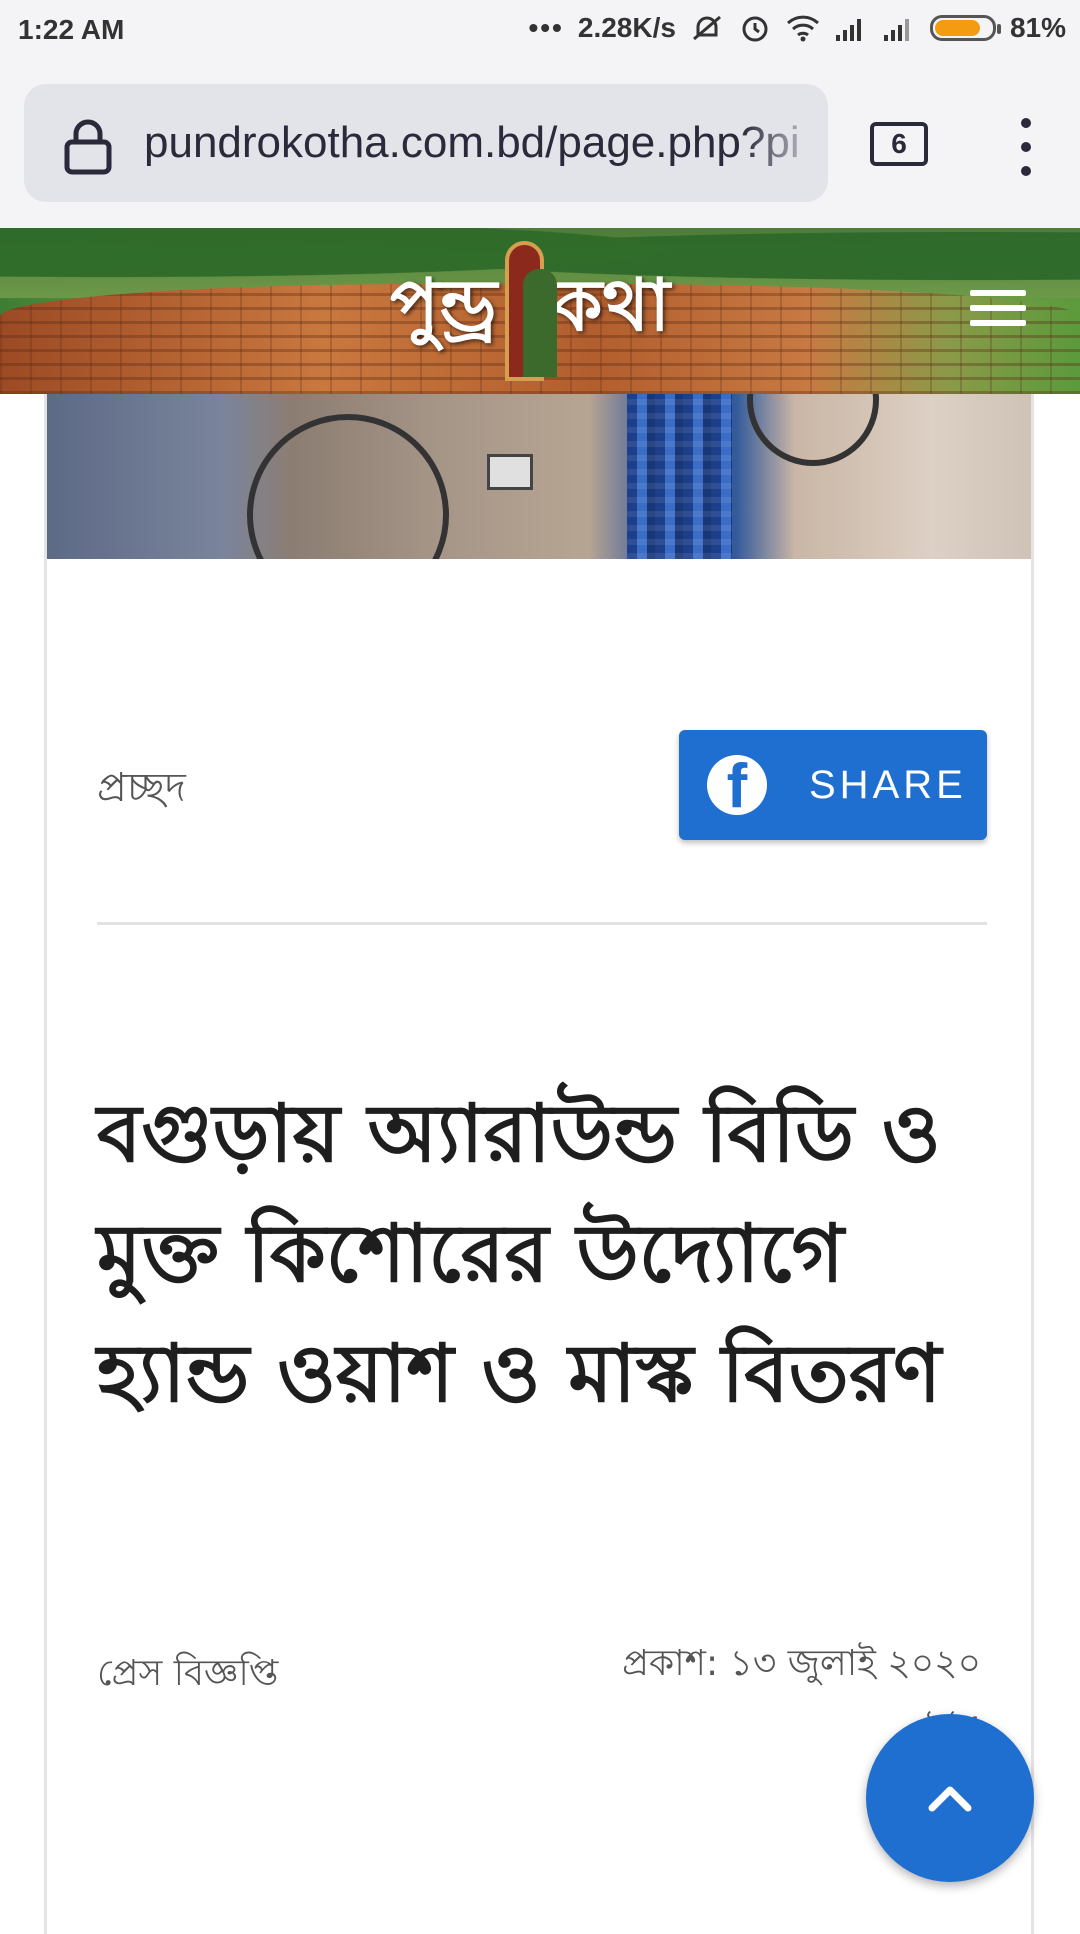 The height and width of the screenshot is (1934, 1080). What do you see at coordinates (755, 29) in the screenshot?
I see `alarm-icon` at bounding box center [755, 29].